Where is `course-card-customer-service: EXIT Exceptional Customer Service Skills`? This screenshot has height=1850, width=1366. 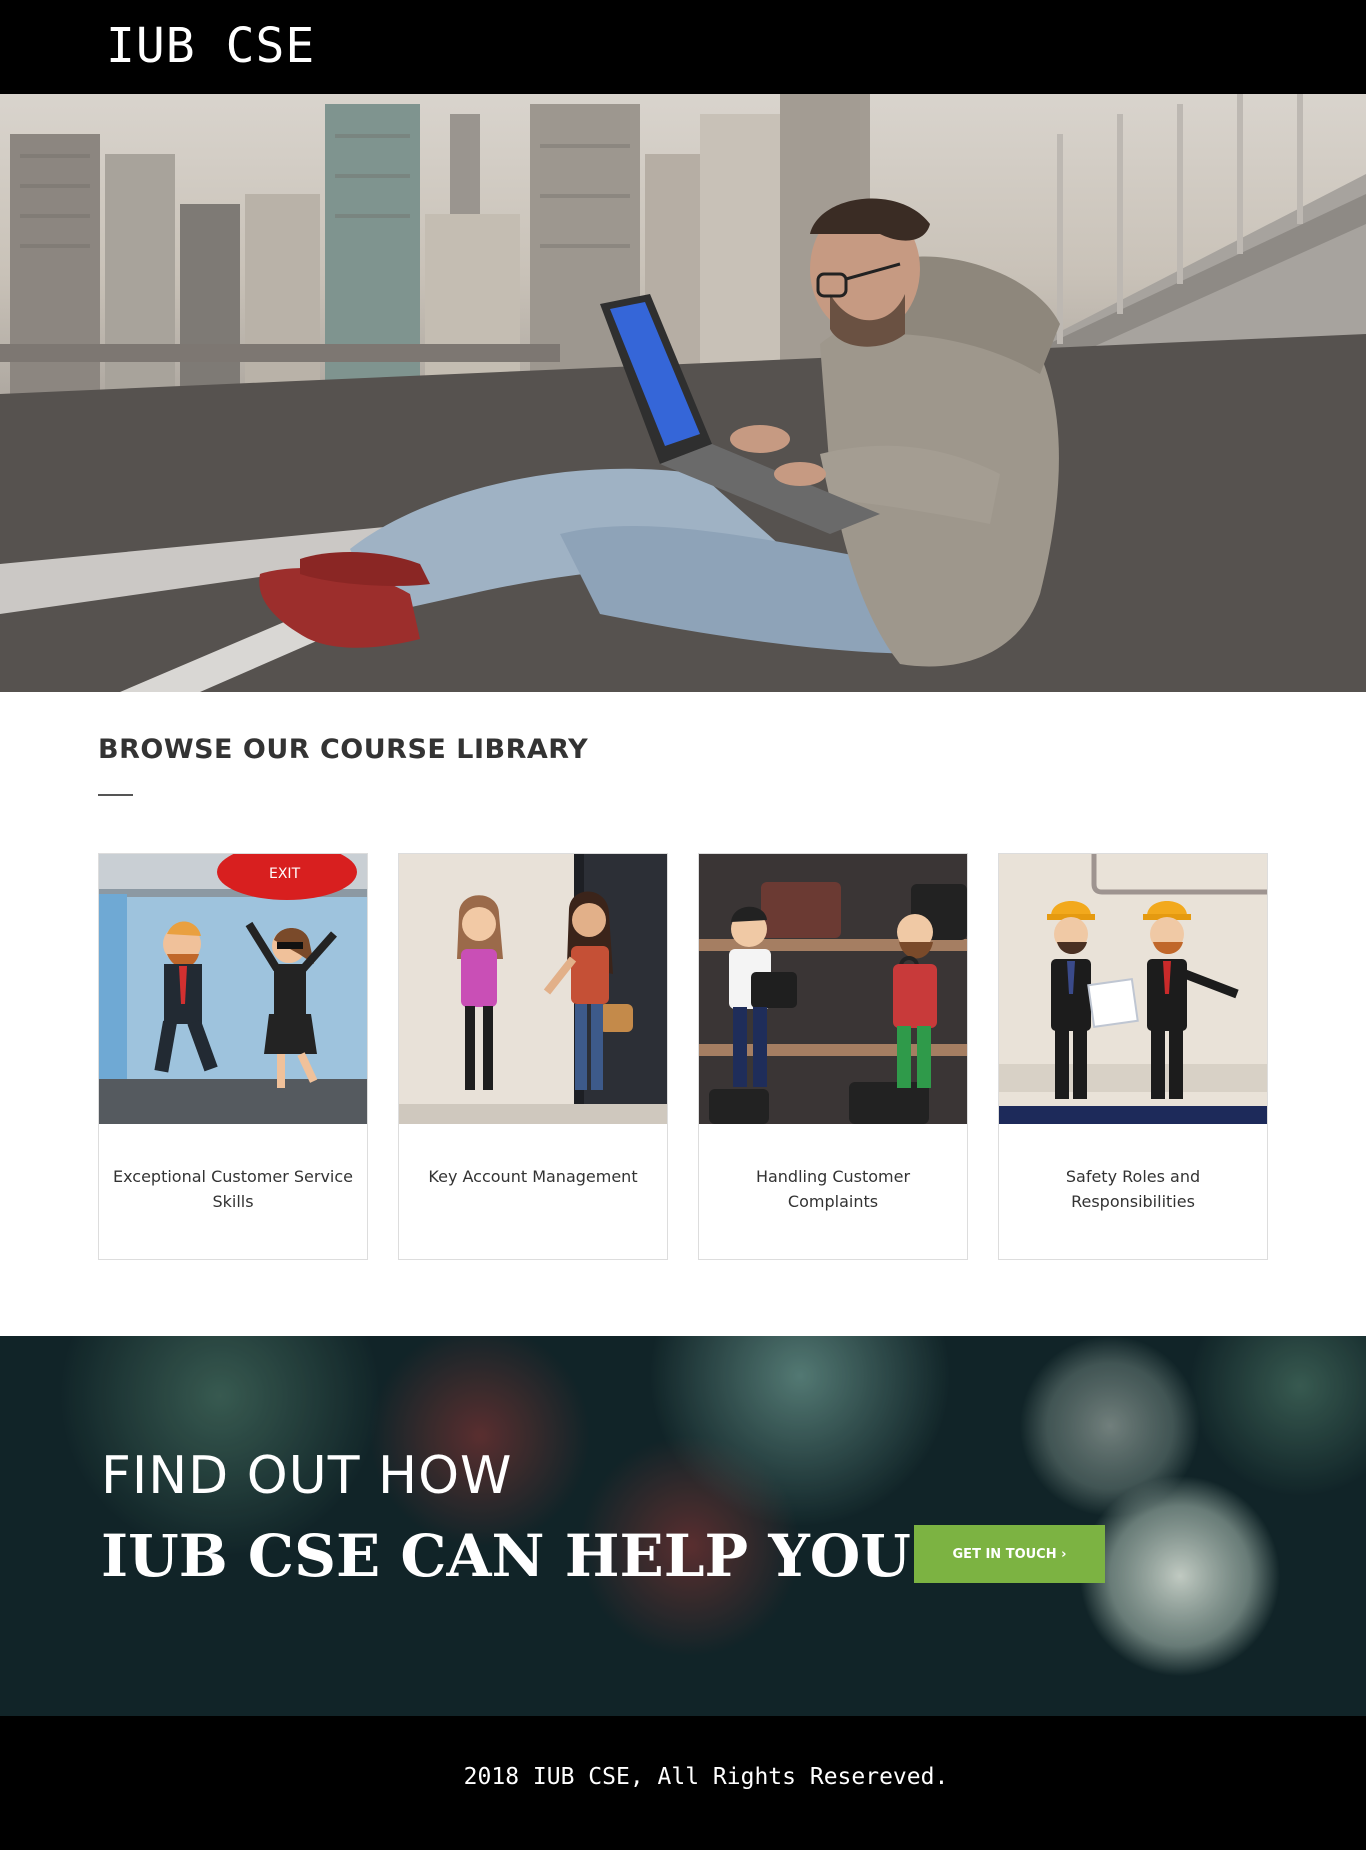
course-card-customer-service: EXIT Exceptional Customer Service Skills is located at coordinates (233, 1056).